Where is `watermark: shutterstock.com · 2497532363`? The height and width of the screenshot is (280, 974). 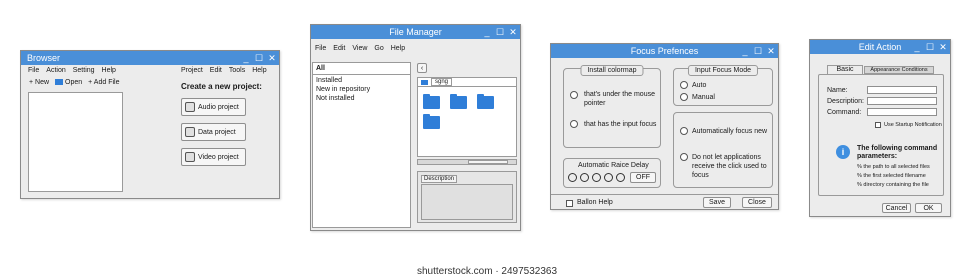 watermark: shutterstock.com · 2497532363 is located at coordinates (487, 271).